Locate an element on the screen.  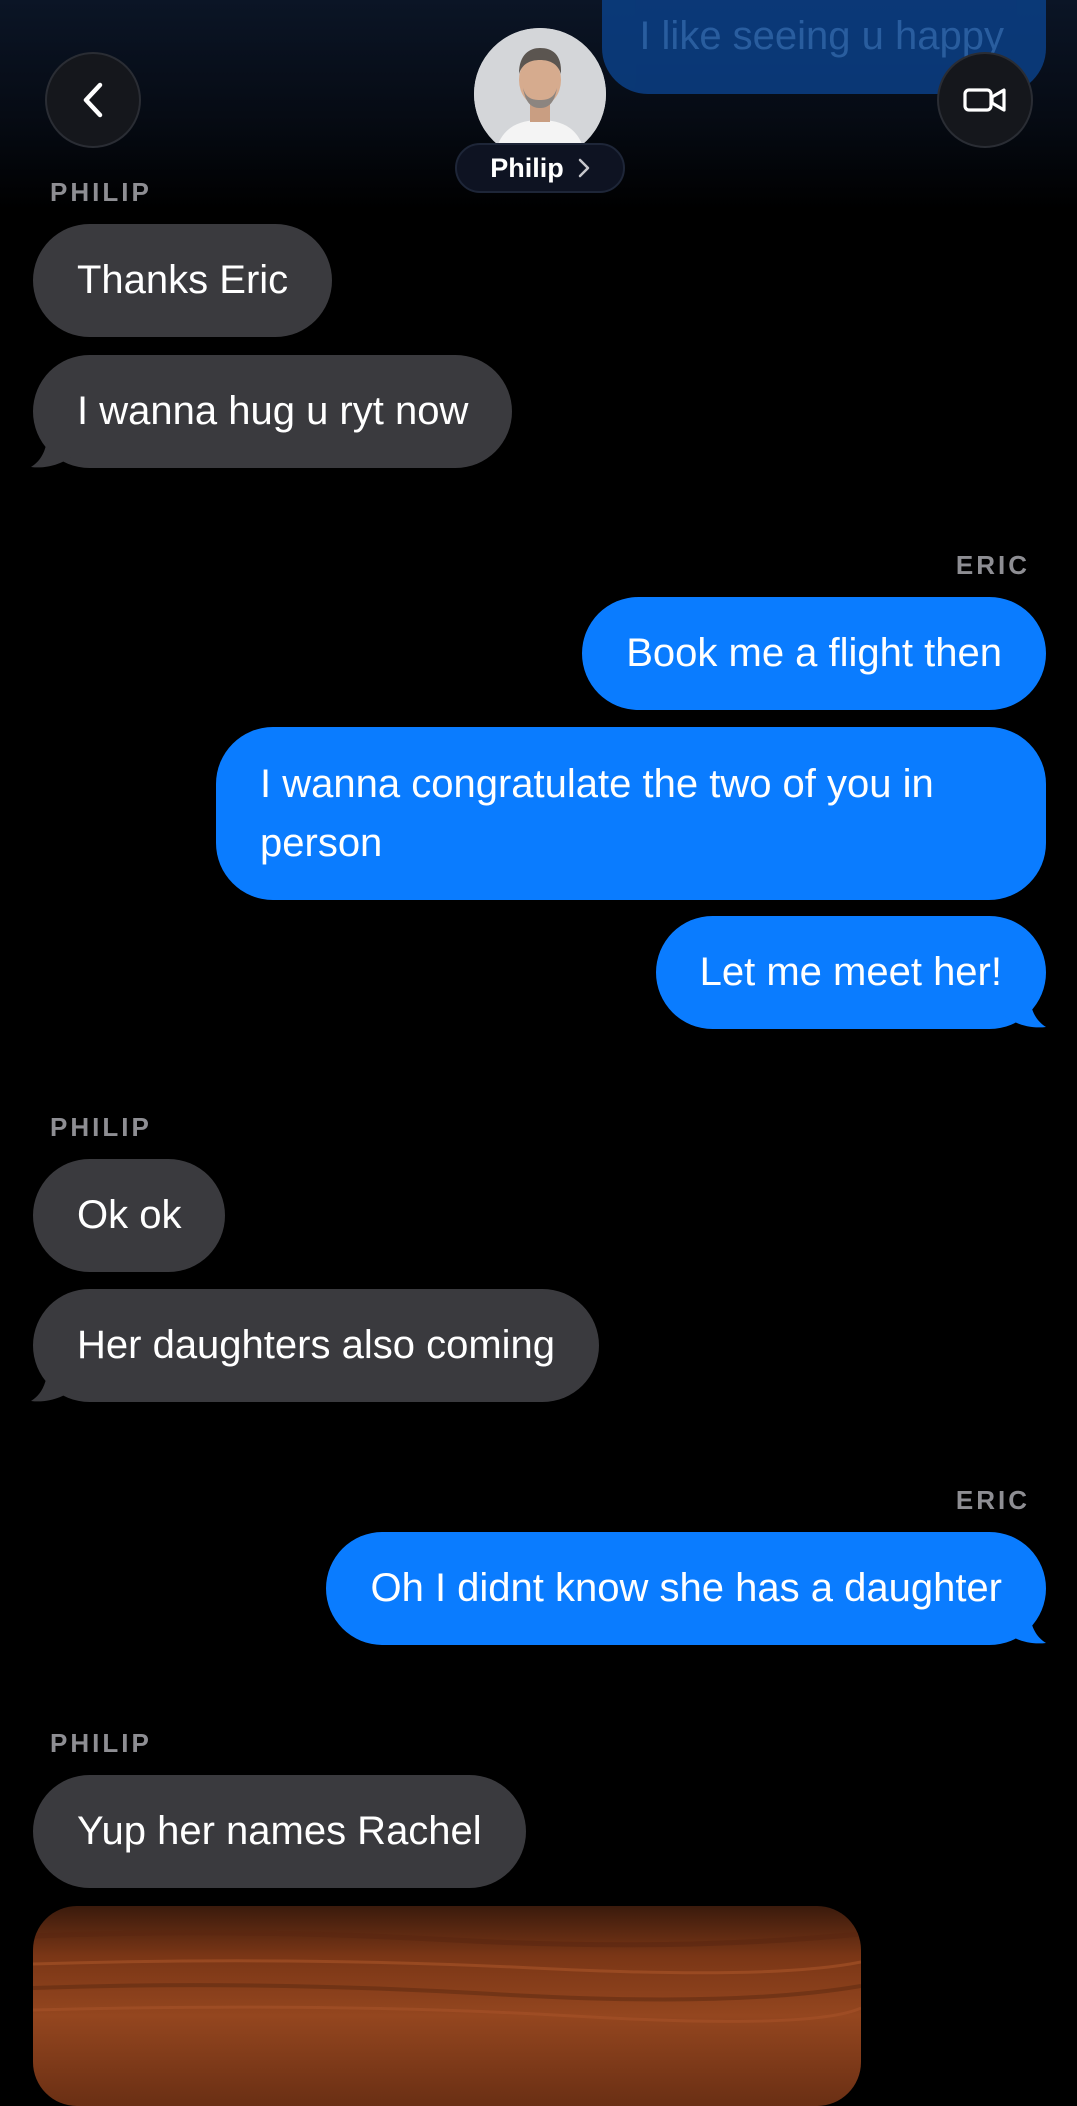
received-message-bubble: I wanna hug u ryt now is located at coordinates (273, 411).